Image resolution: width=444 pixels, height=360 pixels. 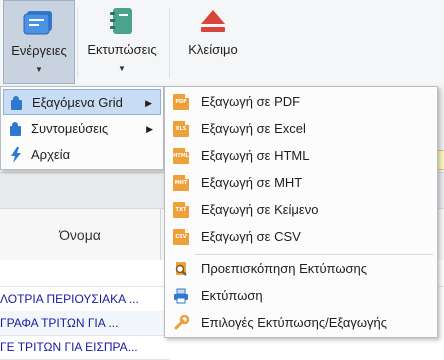 What do you see at coordinates (284, 268) in the screenshot?
I see `menu-item-label: Προεπισκόπηση Εκτύπωσης` at bounding box center [284, 268].